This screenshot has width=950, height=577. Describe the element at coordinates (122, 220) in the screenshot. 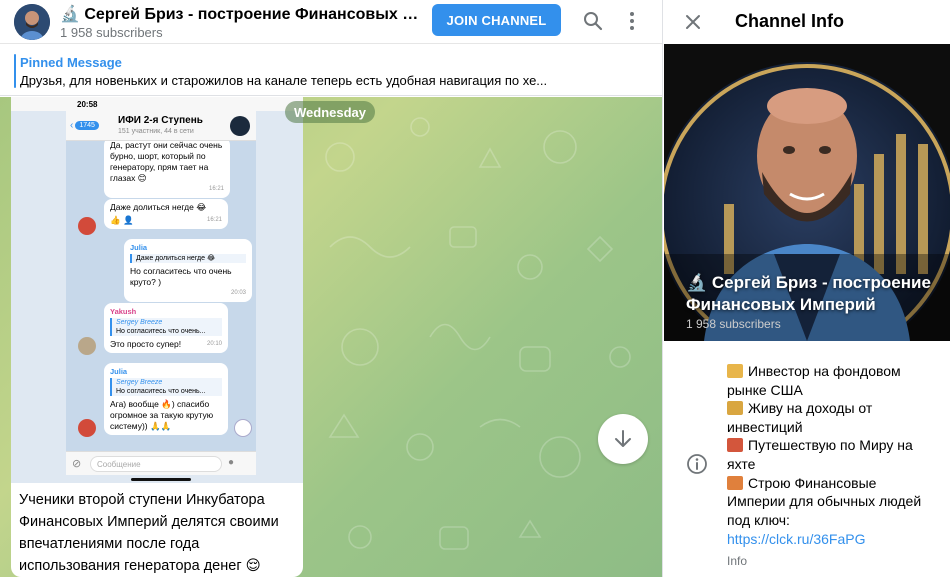

I see `phone-message-2-reactions: 👍 👤` at that location.